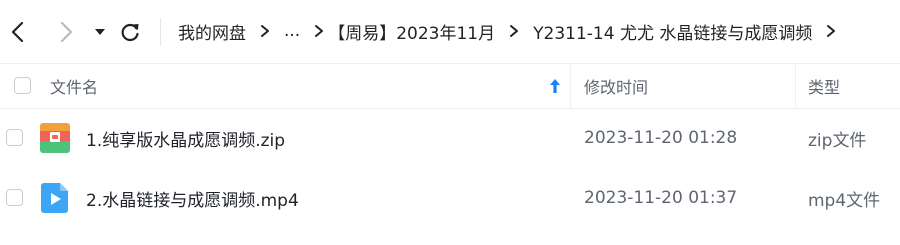 The width and height of the screenshot is (900, 245). Describe the element at coordinates (616, 86) in the screenshot. I see `column-header-modified: 修改时间` at that location.